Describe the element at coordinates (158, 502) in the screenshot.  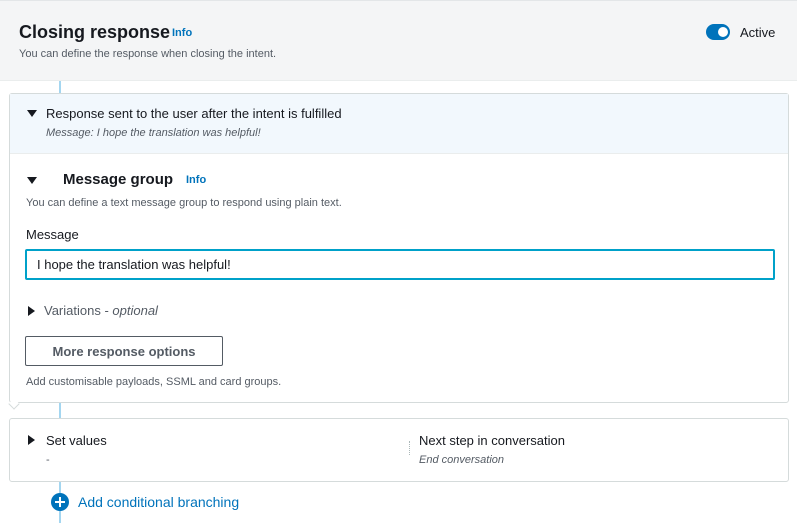
I see `add-conditional-branching-label: Add conditional branching` at that location.